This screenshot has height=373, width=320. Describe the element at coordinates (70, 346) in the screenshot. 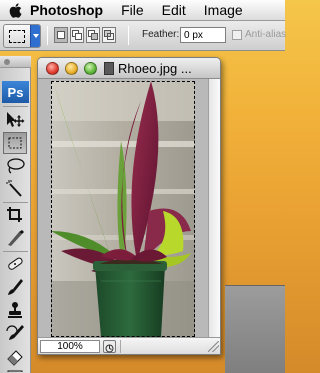

I see `zoom-level-field: 100%` at that location.